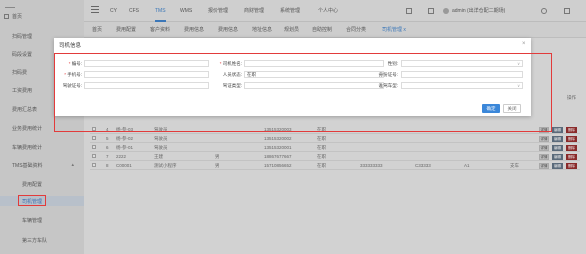  What do you see at coordinates (32, 184) in the screenshot?
I see `sidebar-item-label: 费用配置` at bounding box center [32, 184].